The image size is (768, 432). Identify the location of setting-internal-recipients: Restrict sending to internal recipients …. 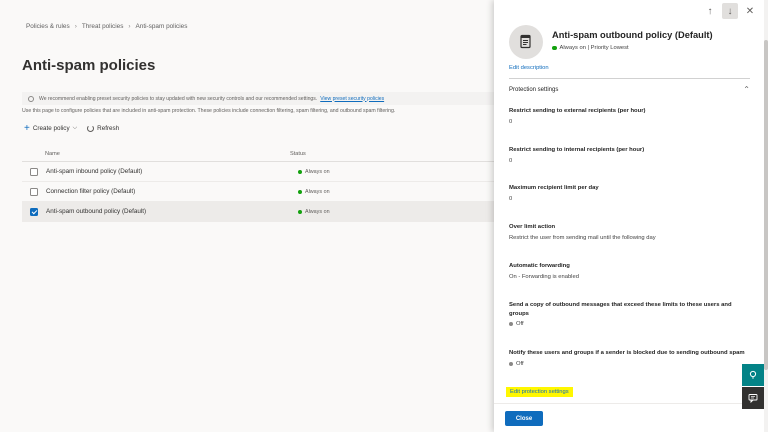
(627, 155).